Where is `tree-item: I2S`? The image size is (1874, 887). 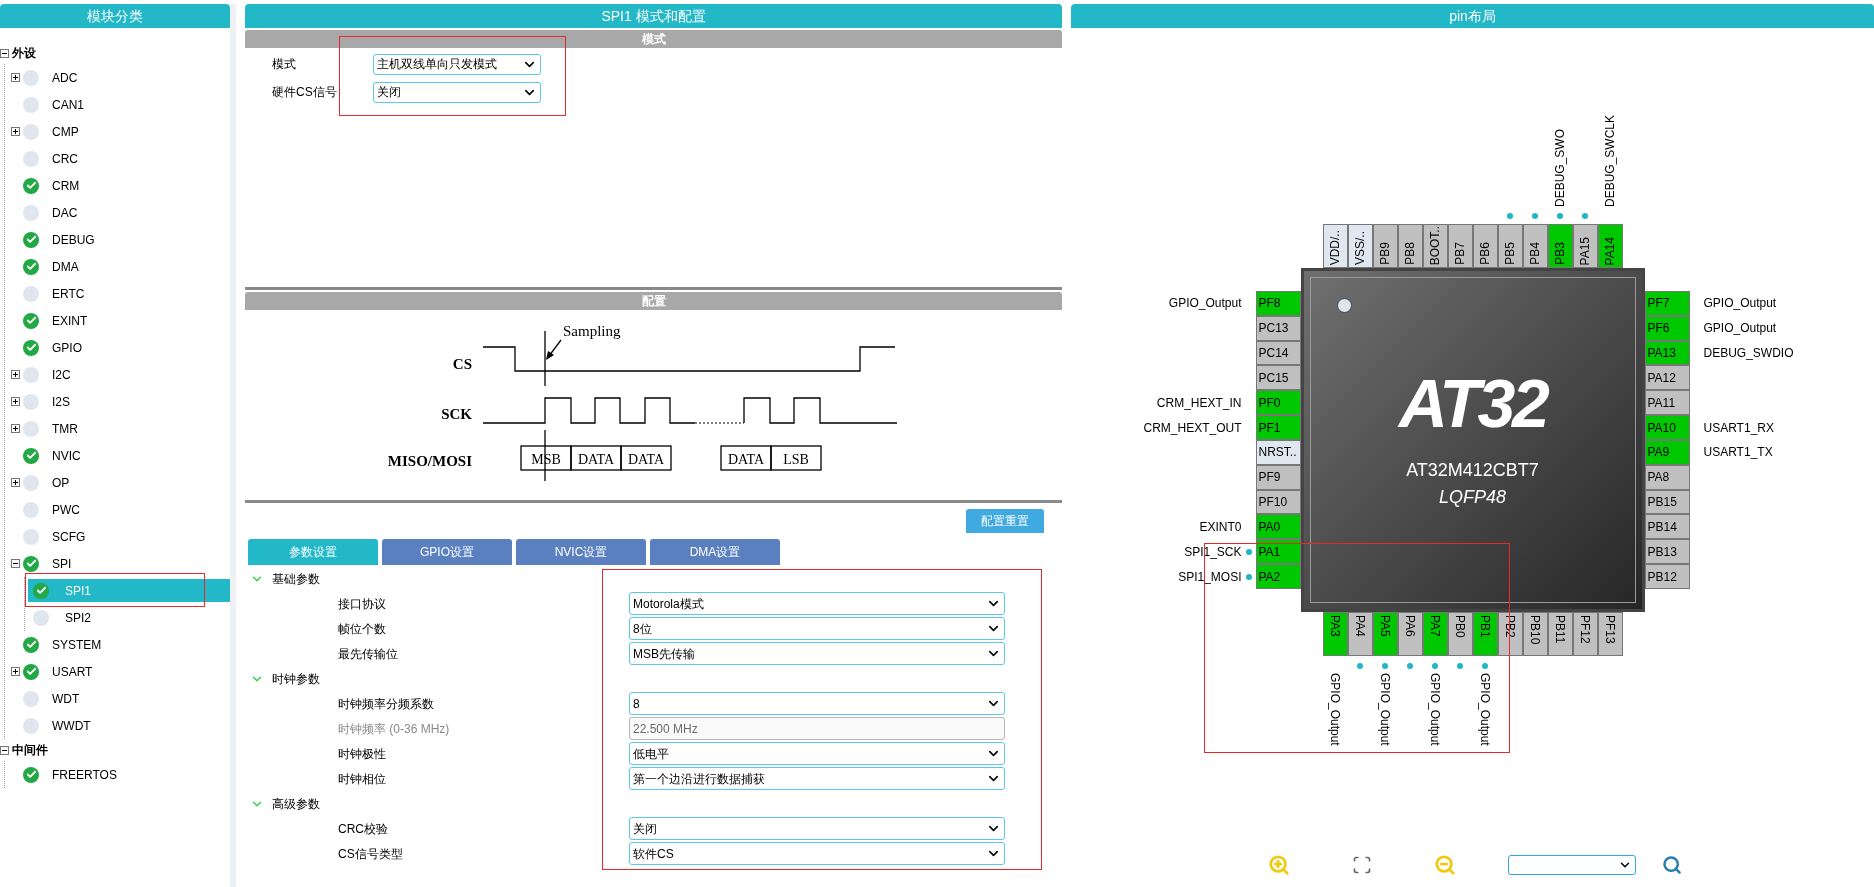
tree-item: I2S is located at coordinates (125, 401).